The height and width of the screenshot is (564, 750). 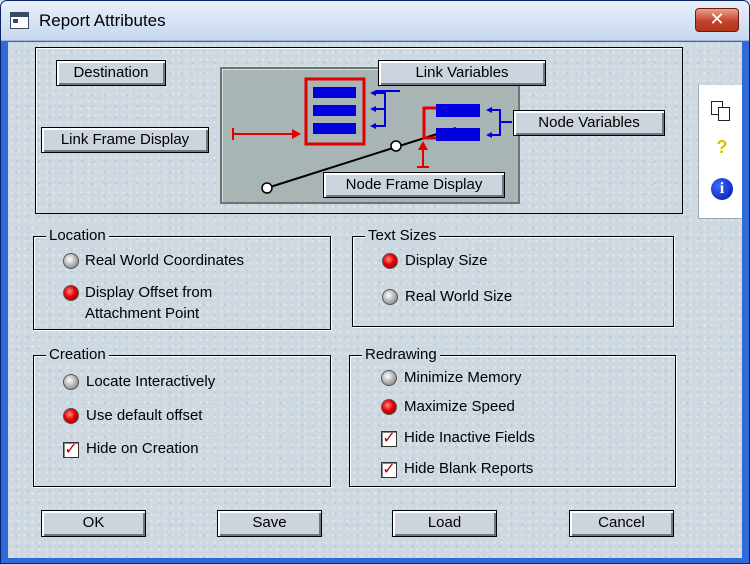 I want to click on real-world-size-label: Real World Size, so click(x=459, y=296).